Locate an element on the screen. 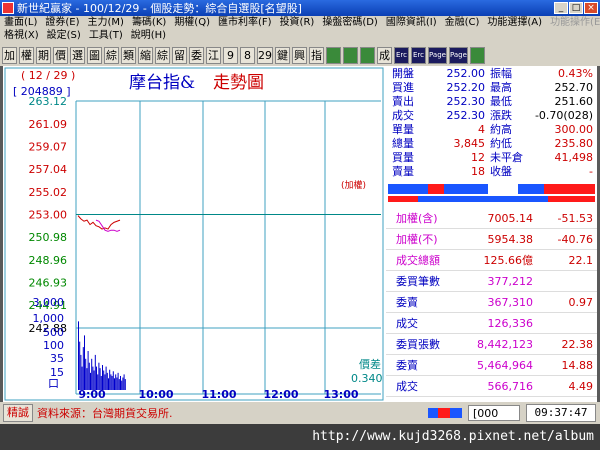  index-row: 委買筆數 377,212 is located at coordinates (491, 282).